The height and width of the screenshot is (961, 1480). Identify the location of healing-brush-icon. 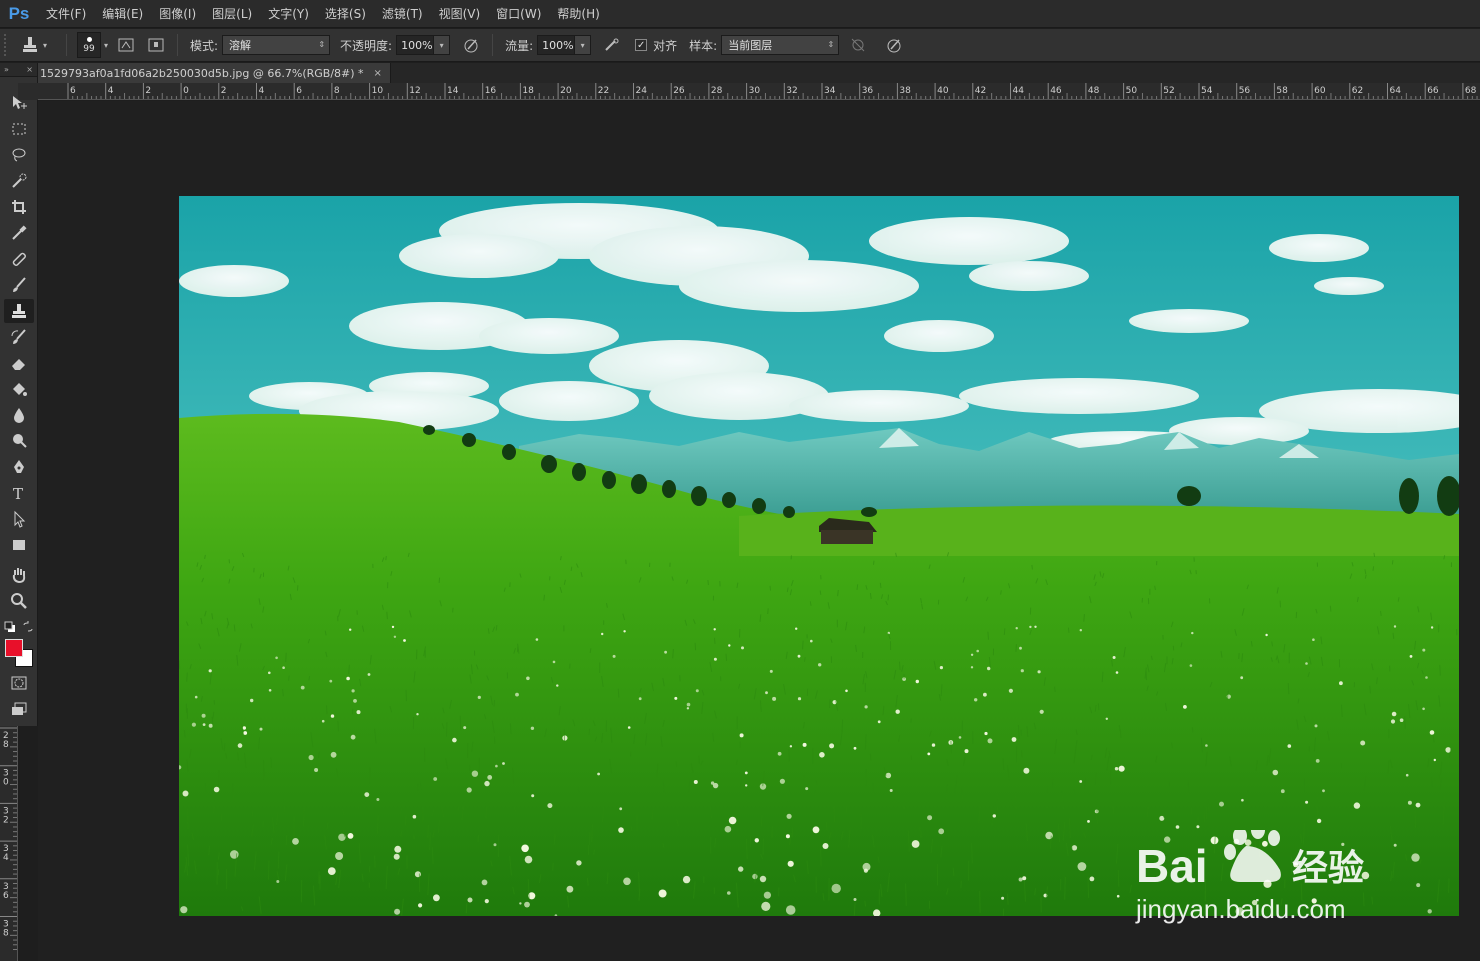
(19, 259).